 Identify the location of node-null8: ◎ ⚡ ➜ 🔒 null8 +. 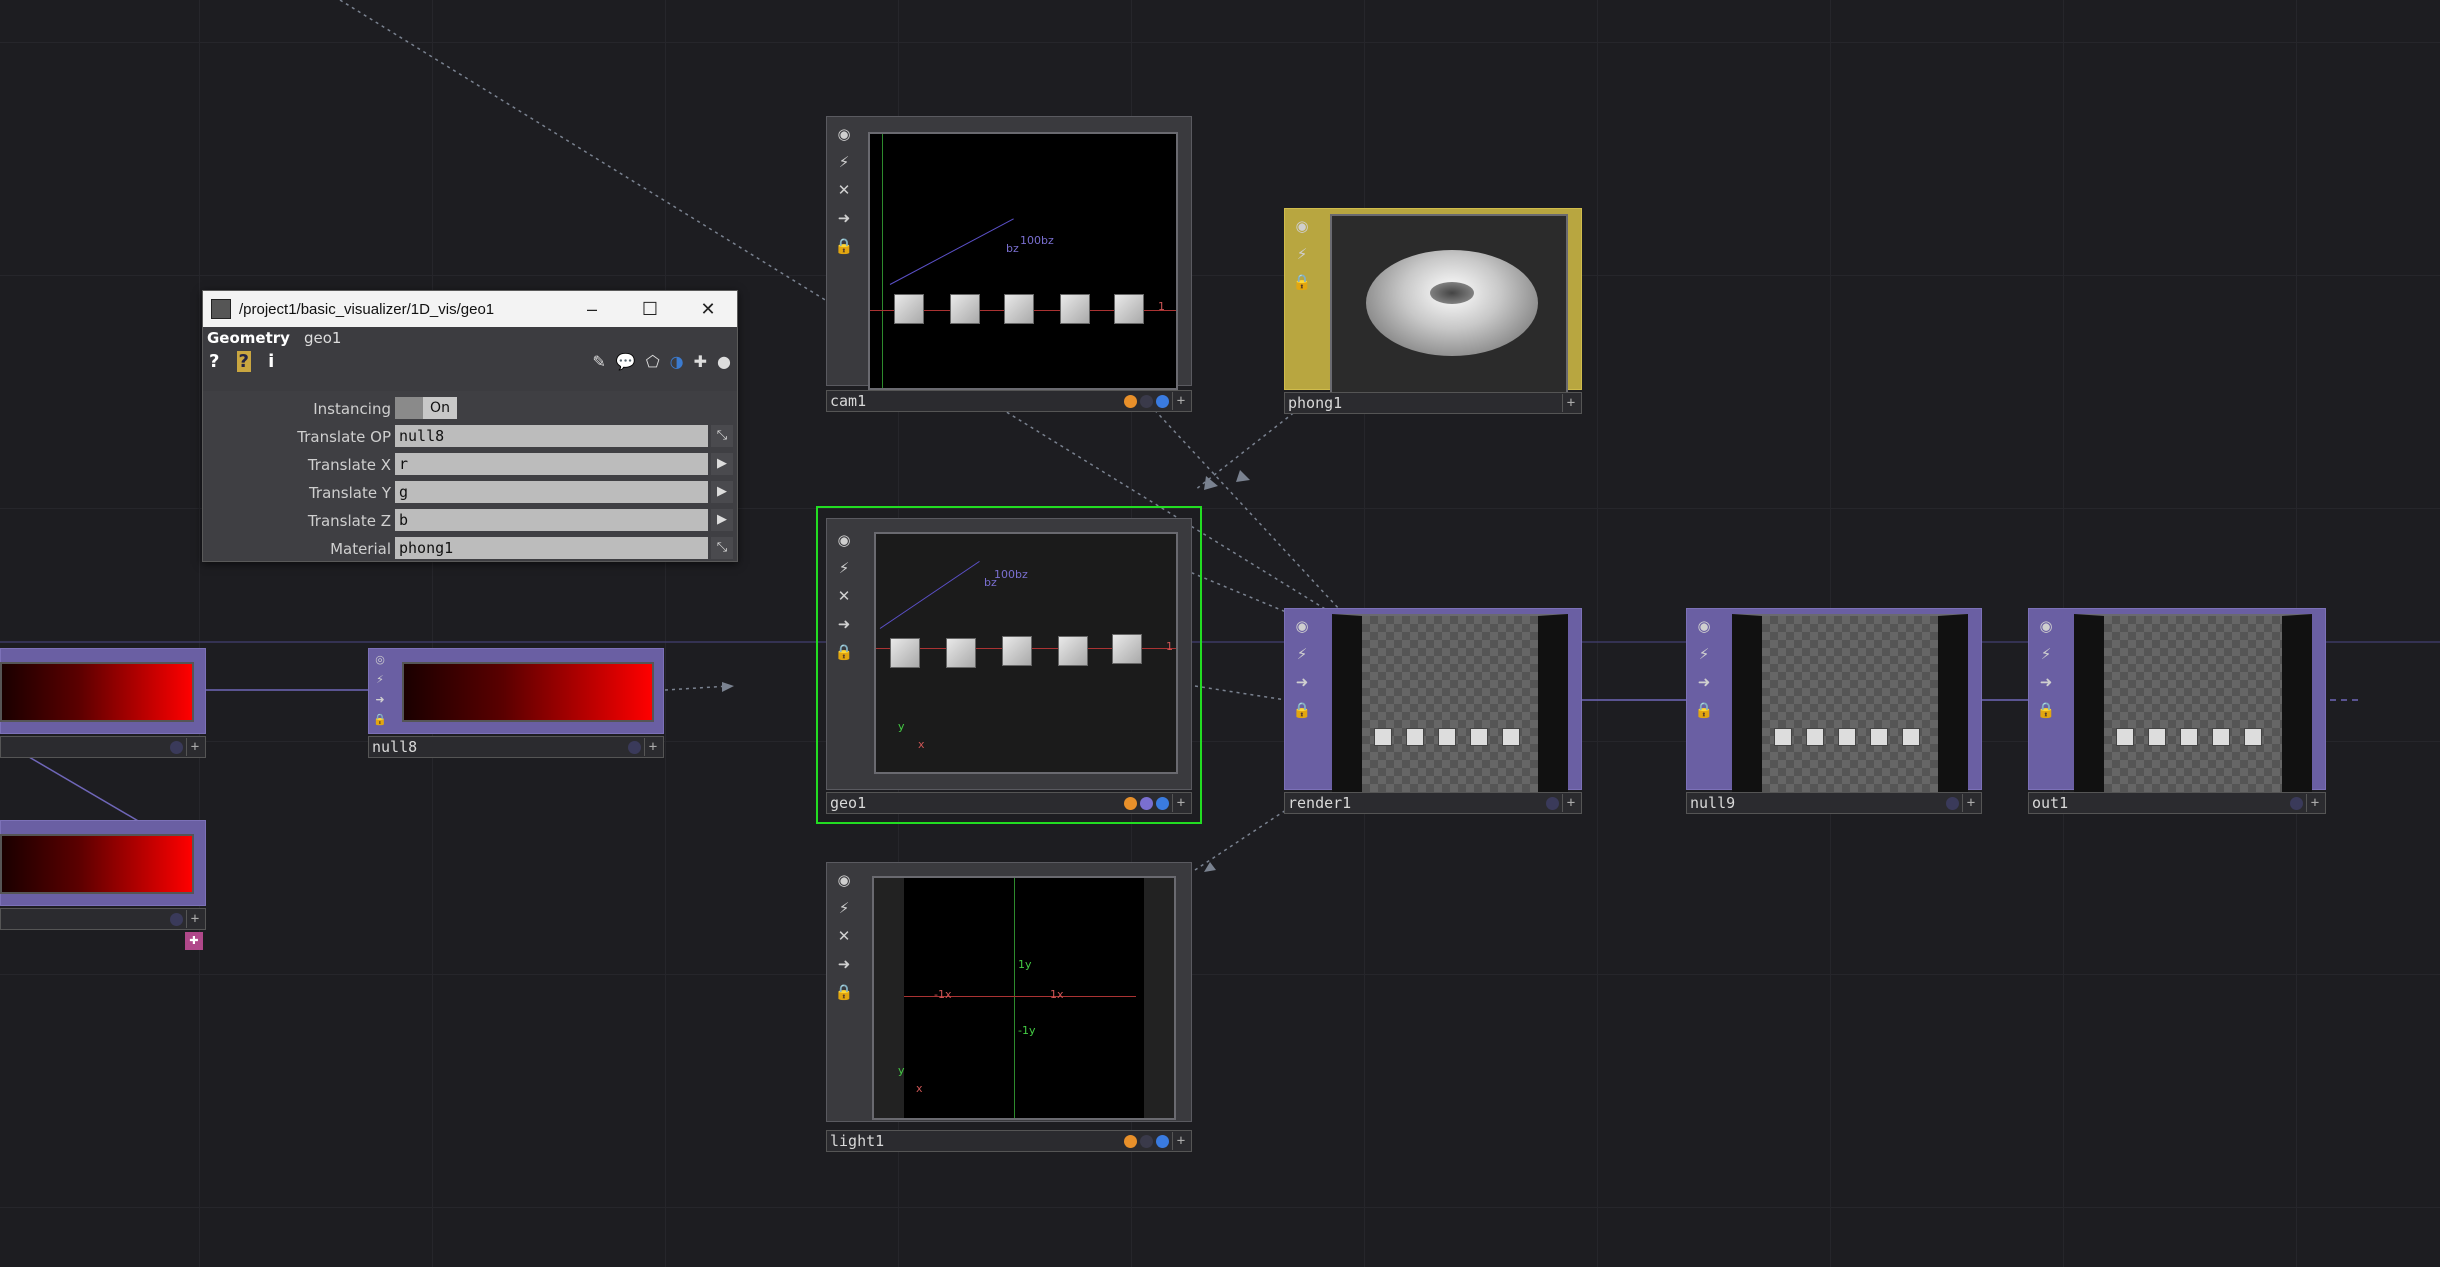
(516, 703).